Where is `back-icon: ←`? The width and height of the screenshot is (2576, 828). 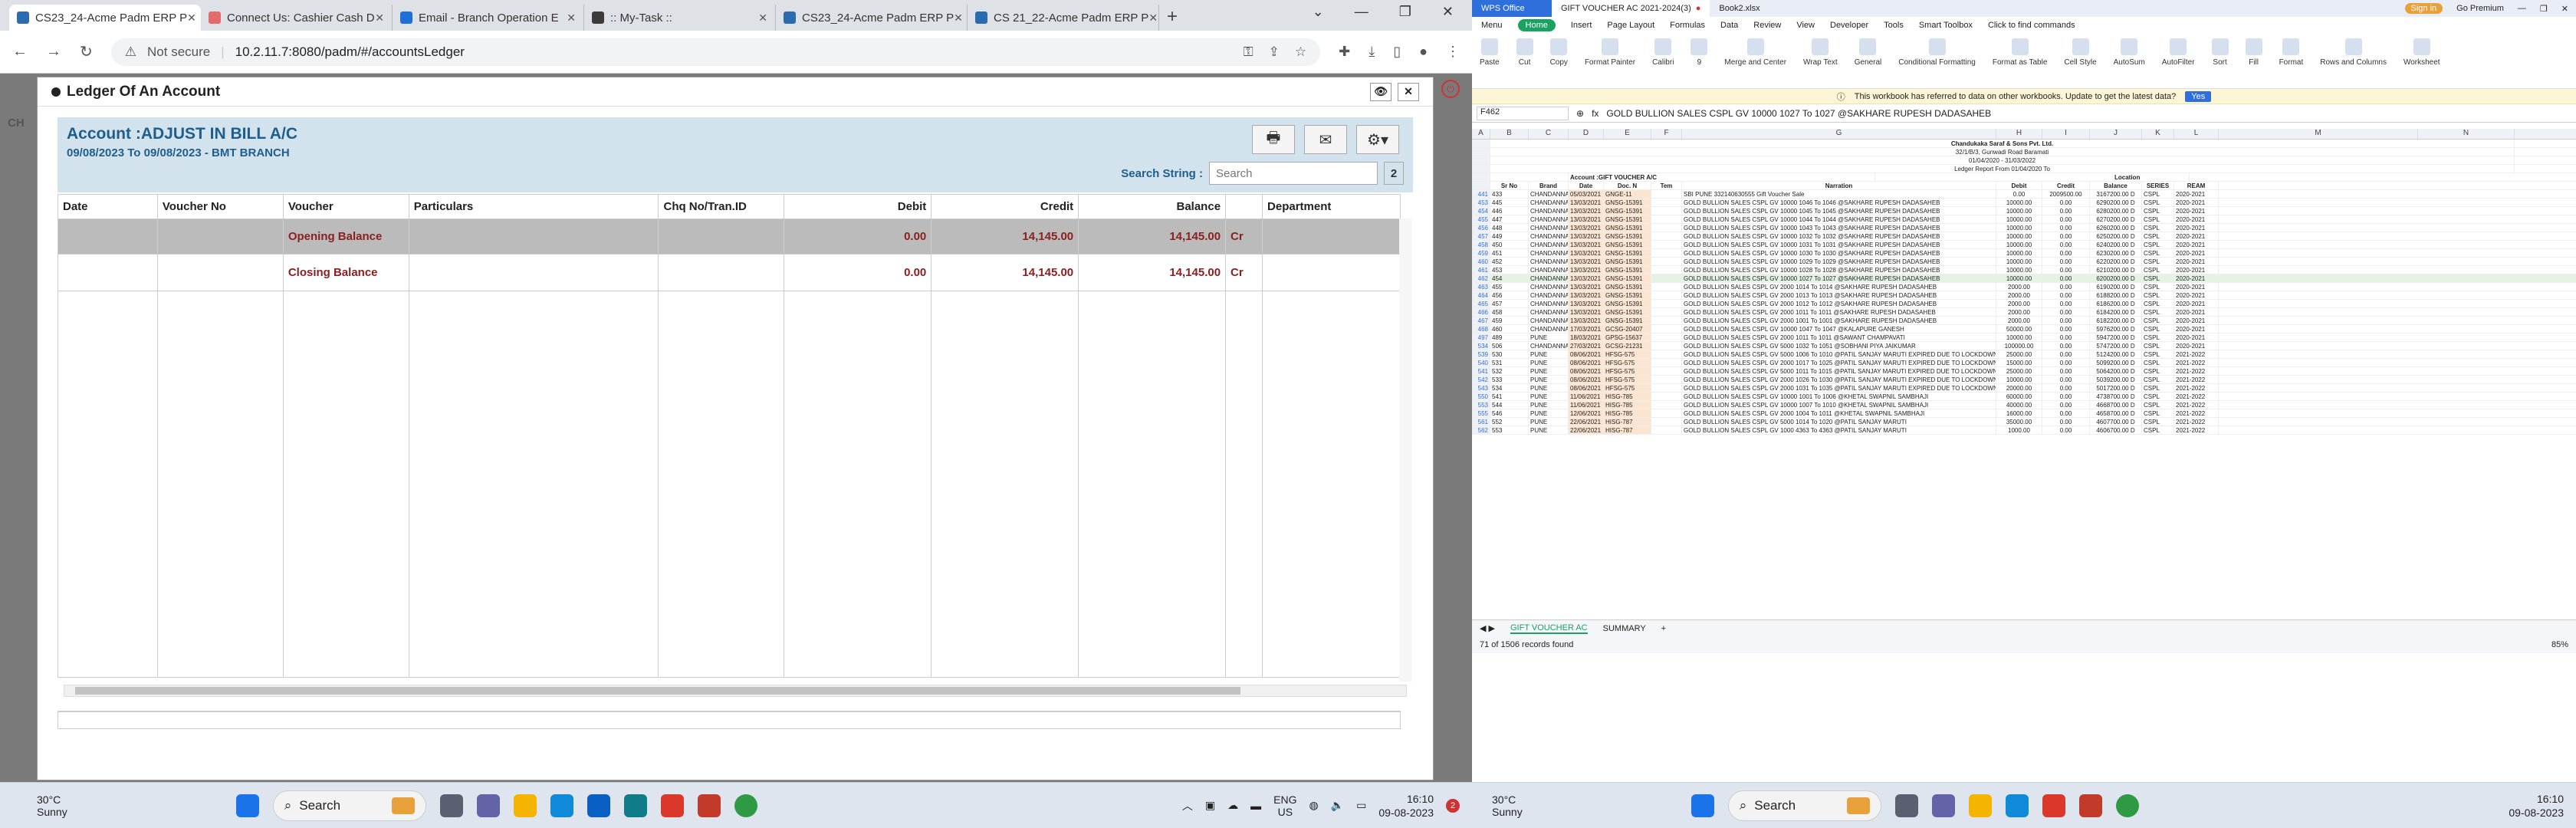
back-icon: ← is located at coordinates (20, 52).